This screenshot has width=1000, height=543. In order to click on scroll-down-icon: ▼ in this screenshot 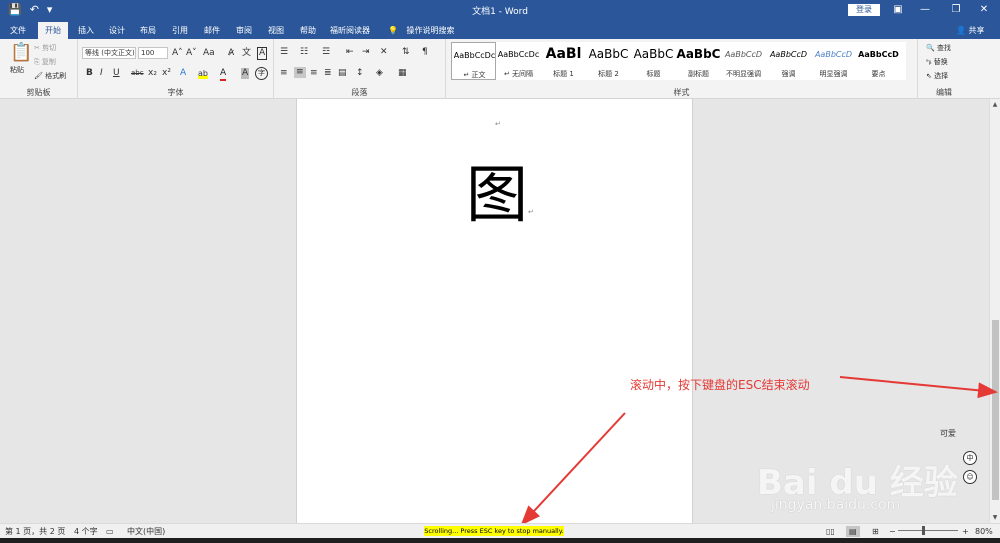, I will do `click(995, 517)`.